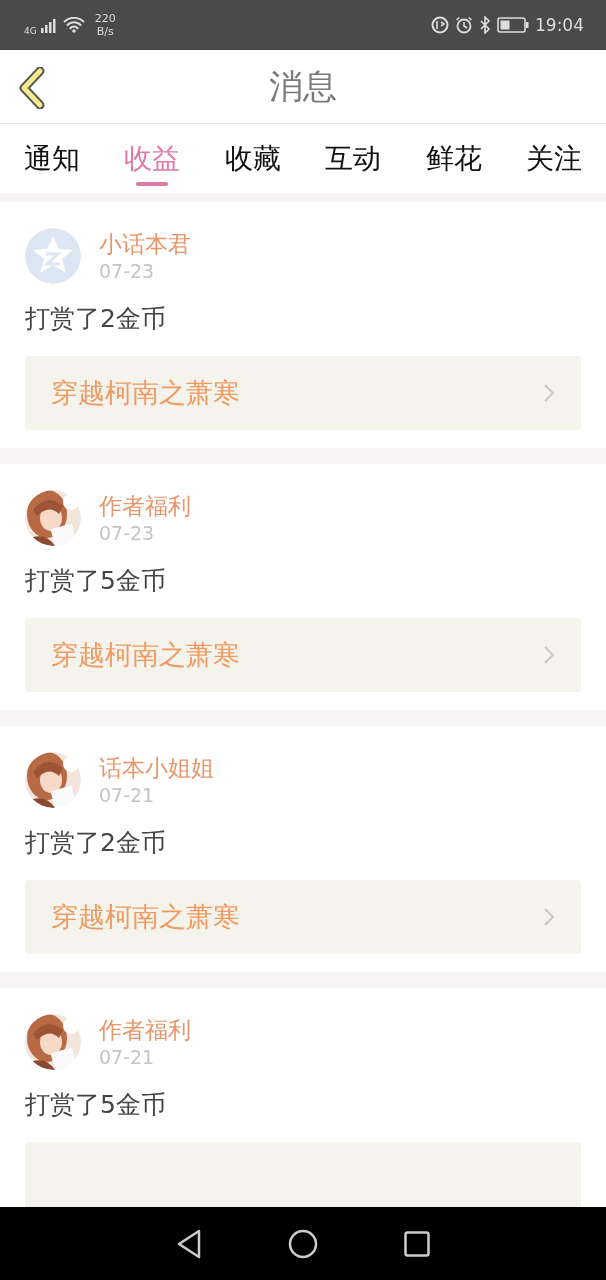 This screenshot has width=606, height=1280. I want to click on battery-icon, so click(513, 25).